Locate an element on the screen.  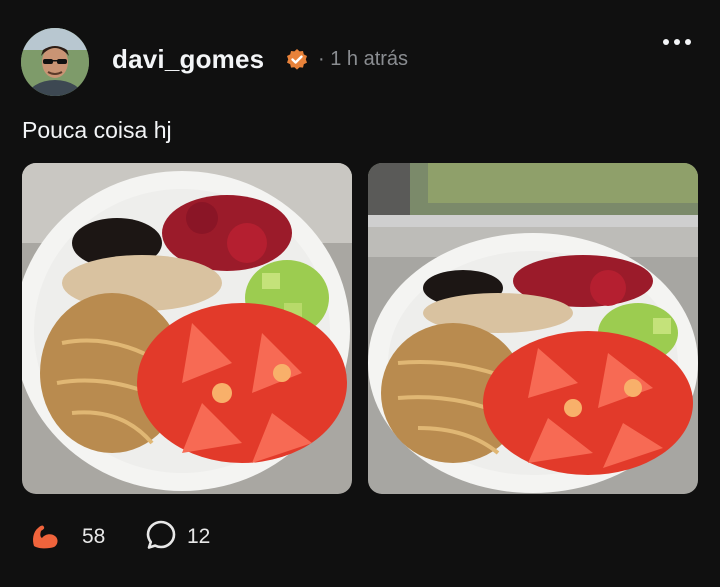
post-time: · 1 h atrás is located at coordinates (363, 59).